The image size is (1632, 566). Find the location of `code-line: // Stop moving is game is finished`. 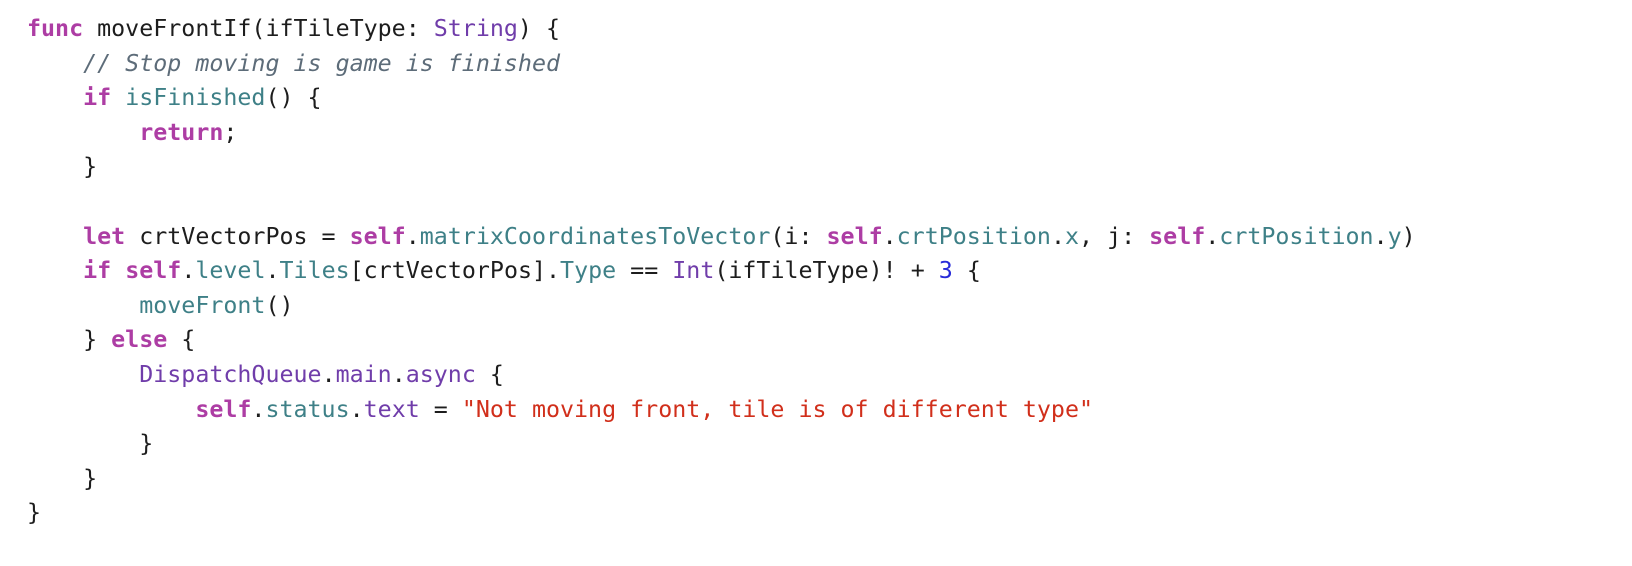

code-line: // Stop moving is game is finished is located at coordinates (721, 64).